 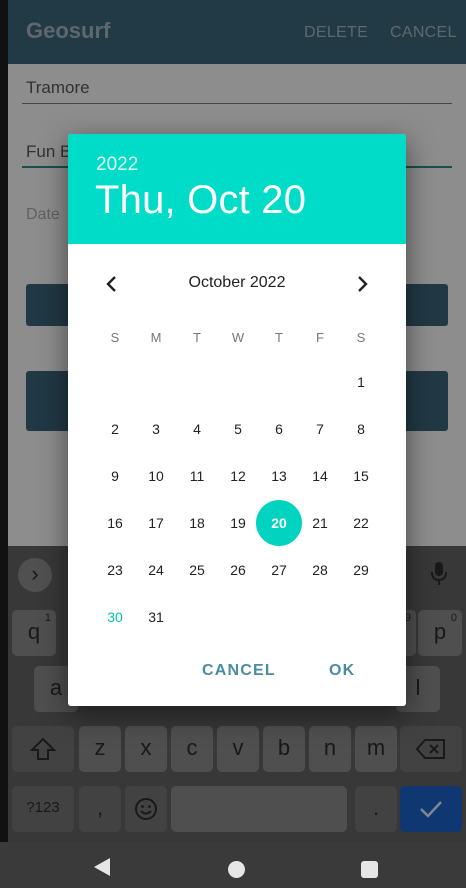 I want to click on calendar-day: 21, so click(x=320, y=523).